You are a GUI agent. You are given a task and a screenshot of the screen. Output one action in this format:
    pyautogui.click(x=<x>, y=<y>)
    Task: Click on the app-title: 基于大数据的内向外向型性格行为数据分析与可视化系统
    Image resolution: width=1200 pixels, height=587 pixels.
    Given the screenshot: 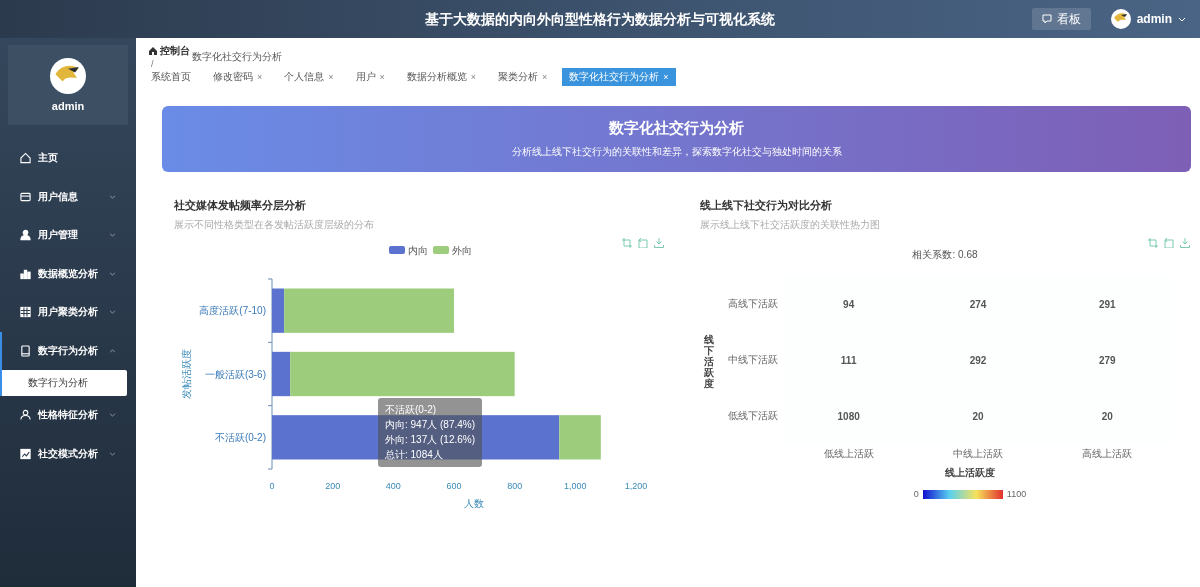 What is the action you would take?
    pyautogui.click(x=600, y=20)
    